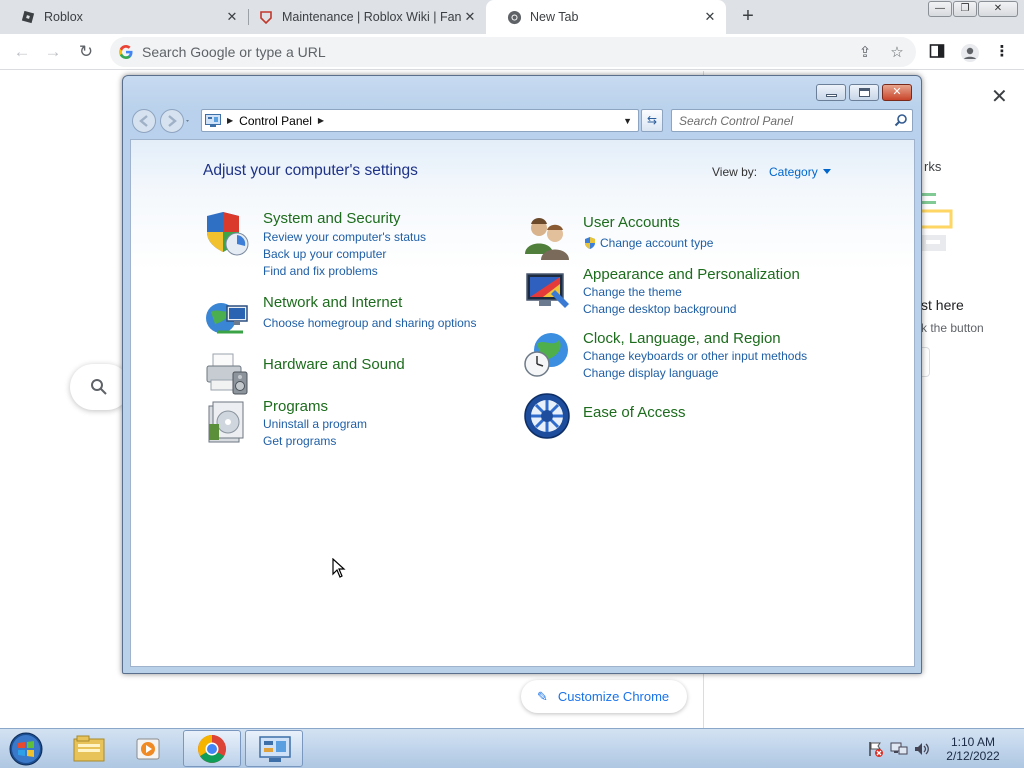 The width and height of the screenshot is (1024, 768). I want to click on category-title: Ease of Access, so click(634, 412).